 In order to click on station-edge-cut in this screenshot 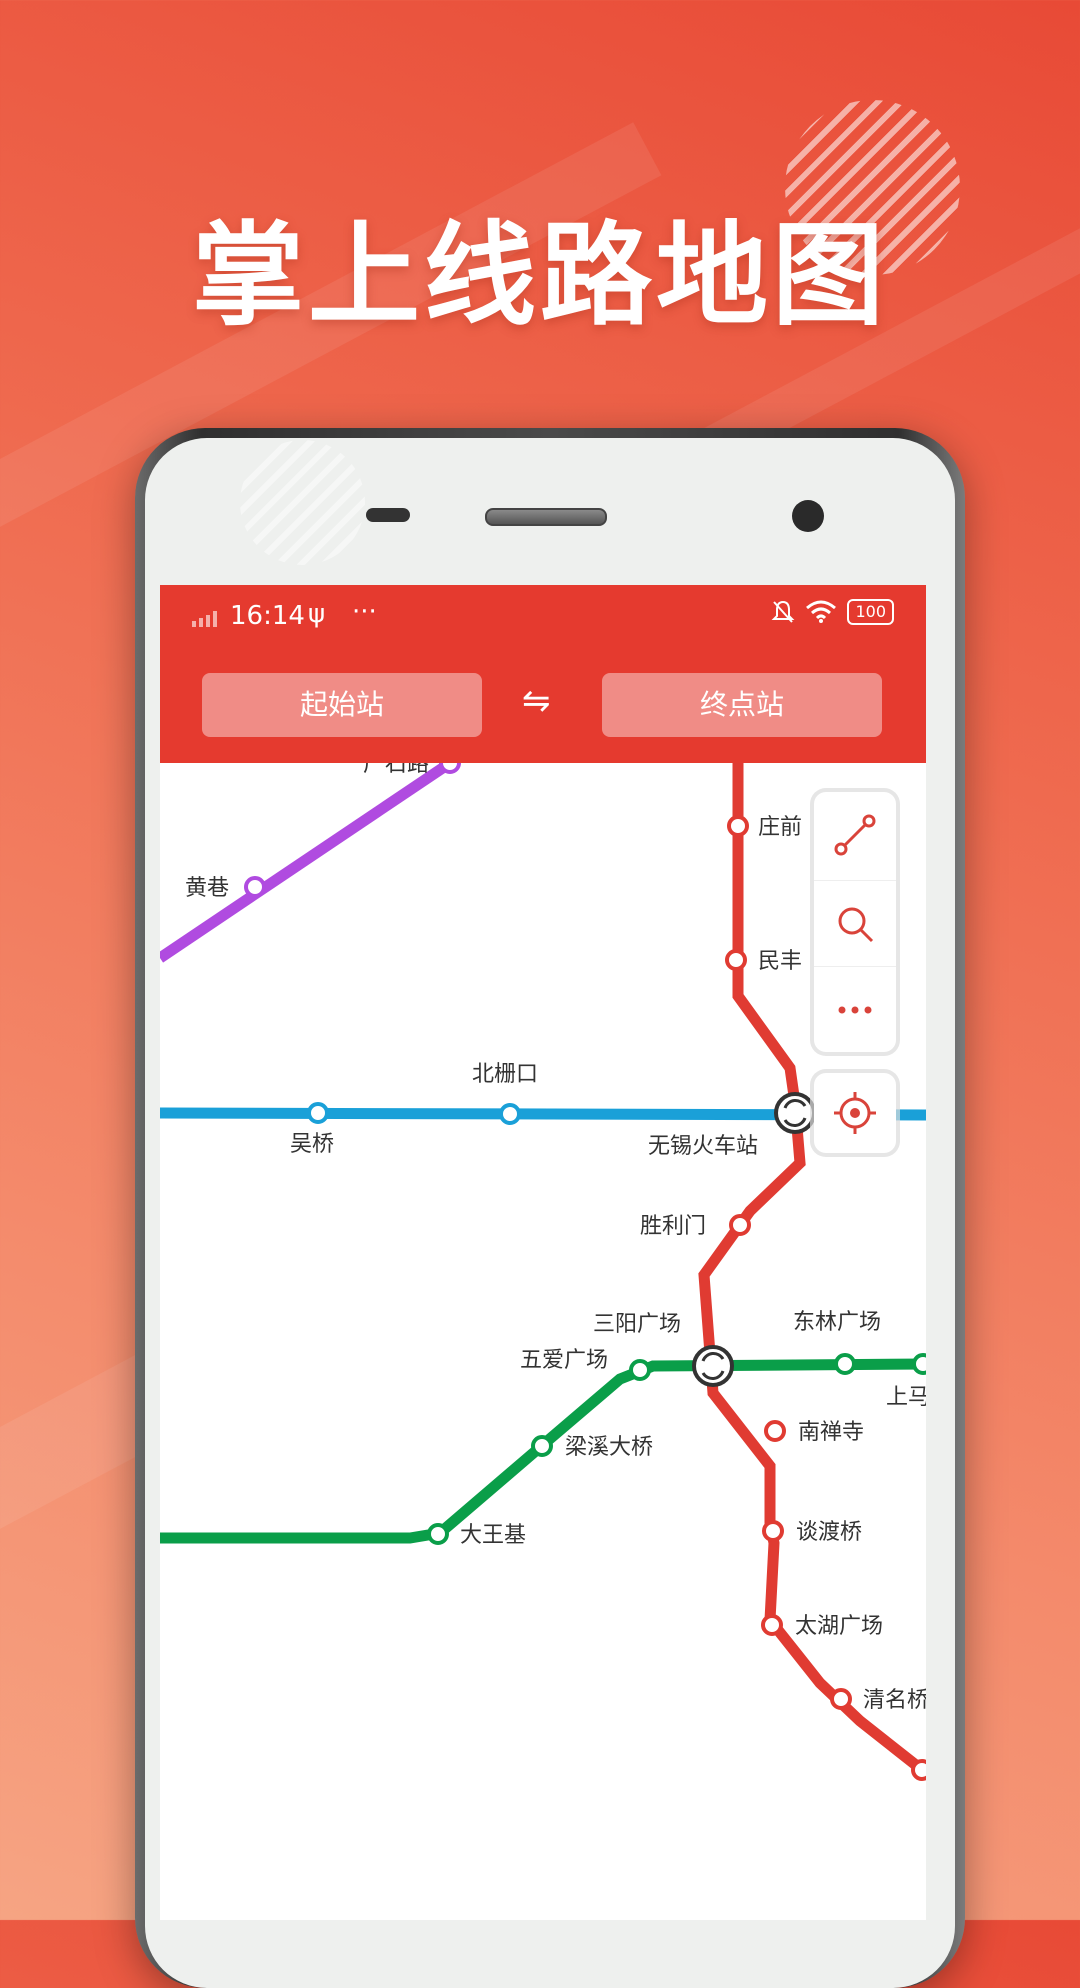, I will do `click(918, 1770)`.